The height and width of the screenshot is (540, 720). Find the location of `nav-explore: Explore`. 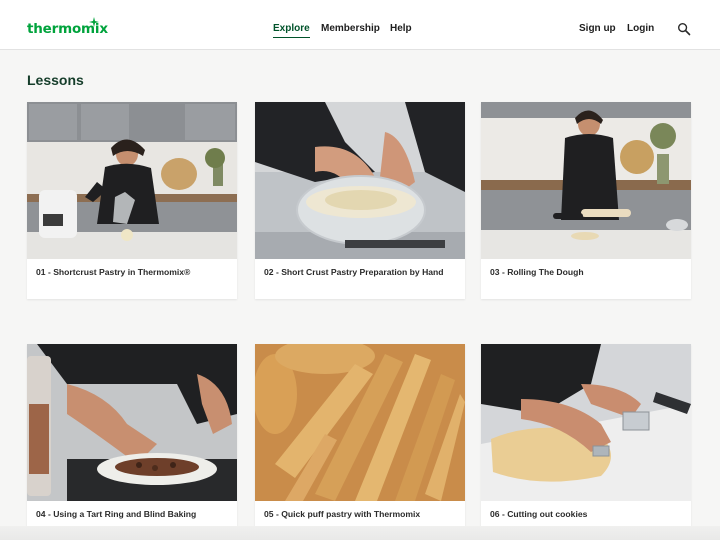

nav-explore: Explore is located at coordinates (291, 30).